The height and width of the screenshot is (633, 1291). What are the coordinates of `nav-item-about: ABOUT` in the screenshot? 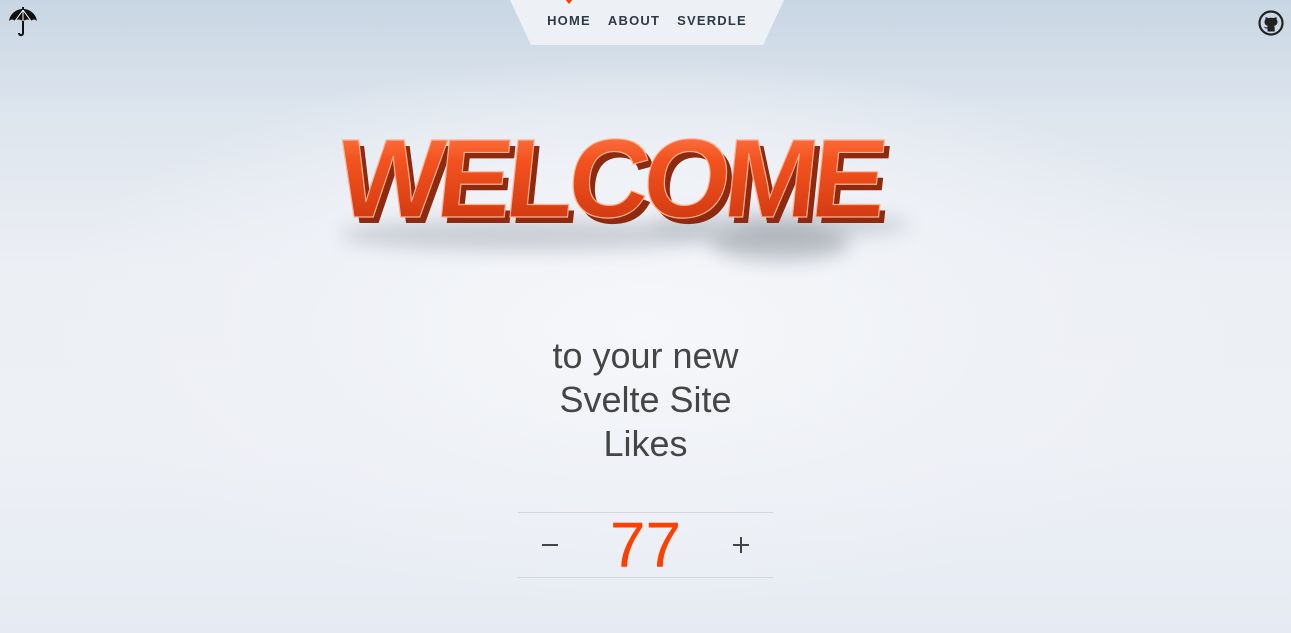 It's located at (634, 21).